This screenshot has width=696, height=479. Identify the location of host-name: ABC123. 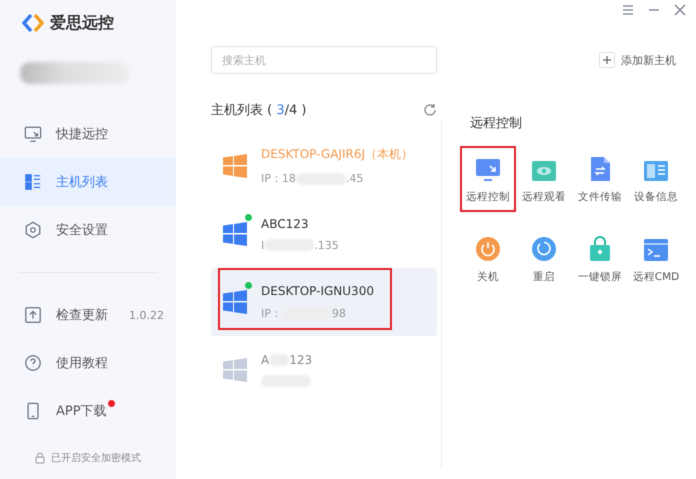
(285, 223).